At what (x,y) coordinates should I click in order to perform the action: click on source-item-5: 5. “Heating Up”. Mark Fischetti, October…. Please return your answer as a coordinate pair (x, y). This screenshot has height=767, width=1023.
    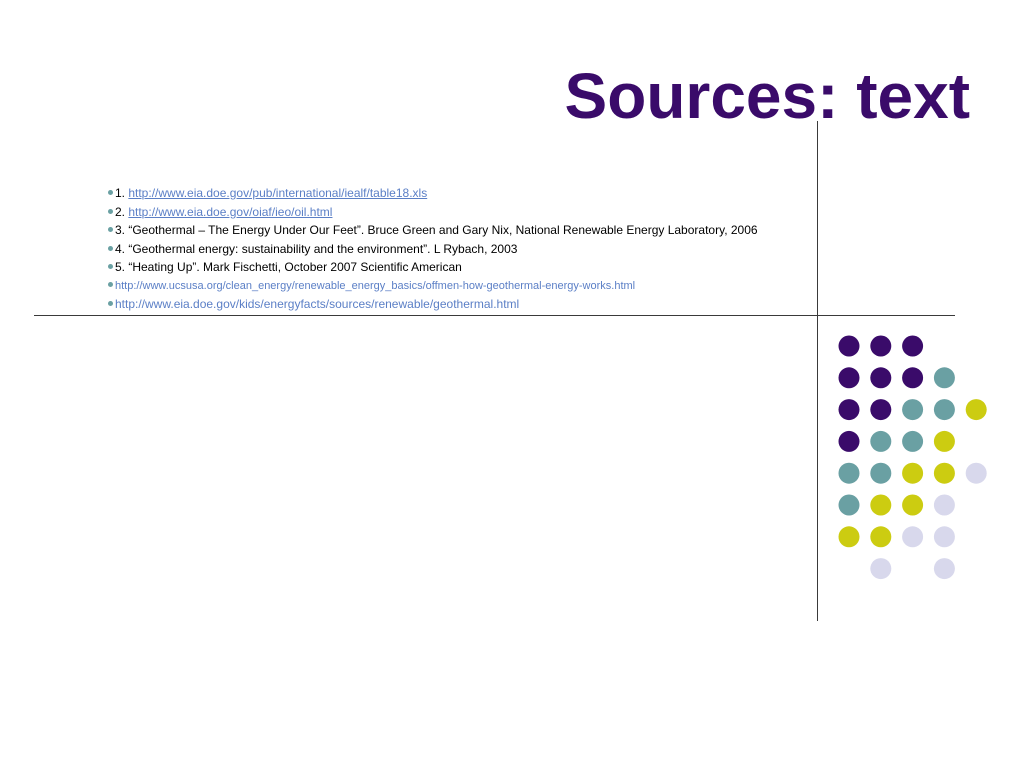
    Looking at the image, I should click on (433, 267).